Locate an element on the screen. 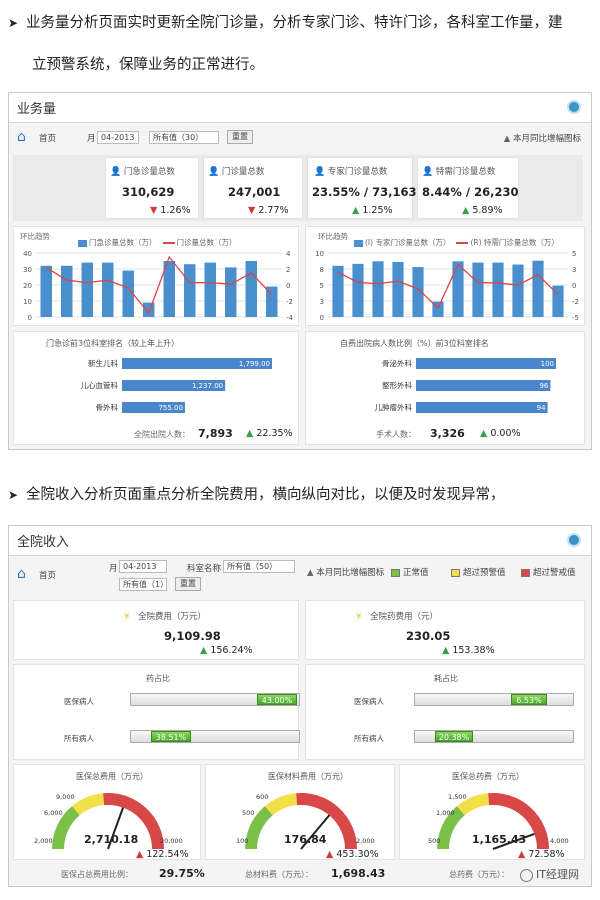 The height and width of the screenshot is (900, 600). gauge-tick: 1,000 is located at coordinates (445, 813).